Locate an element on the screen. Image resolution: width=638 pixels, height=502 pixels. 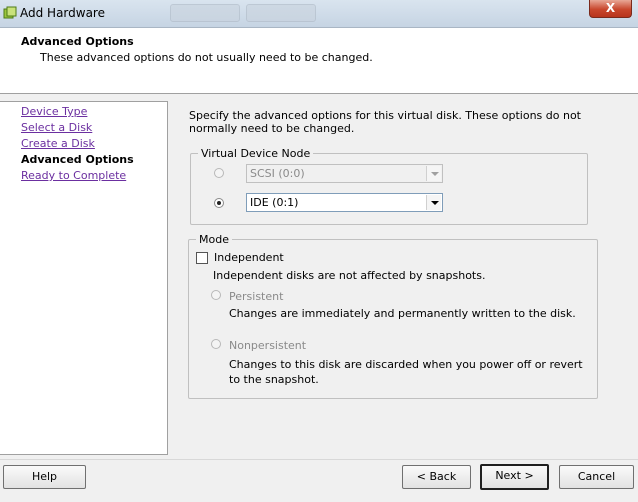
app-icon is located at coordinates (10, 12).